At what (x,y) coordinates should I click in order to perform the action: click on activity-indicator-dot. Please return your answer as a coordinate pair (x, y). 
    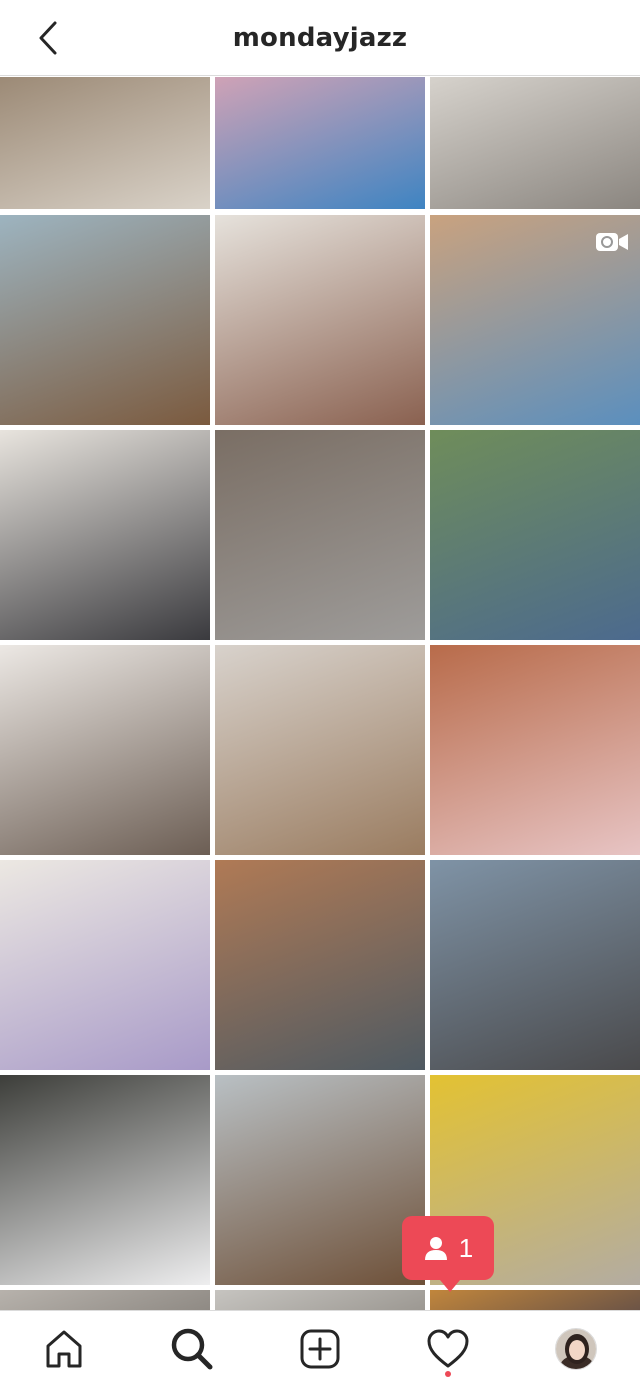
    Looking at the image, I should click on (448, 1374).